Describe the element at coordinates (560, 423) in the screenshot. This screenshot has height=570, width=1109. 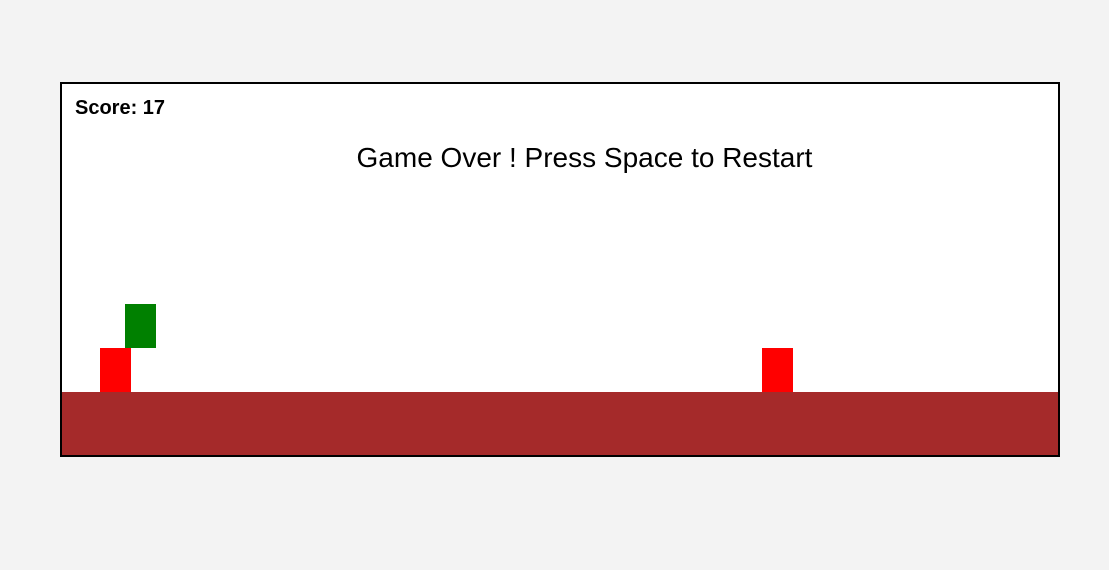
I see `ground` at that location.